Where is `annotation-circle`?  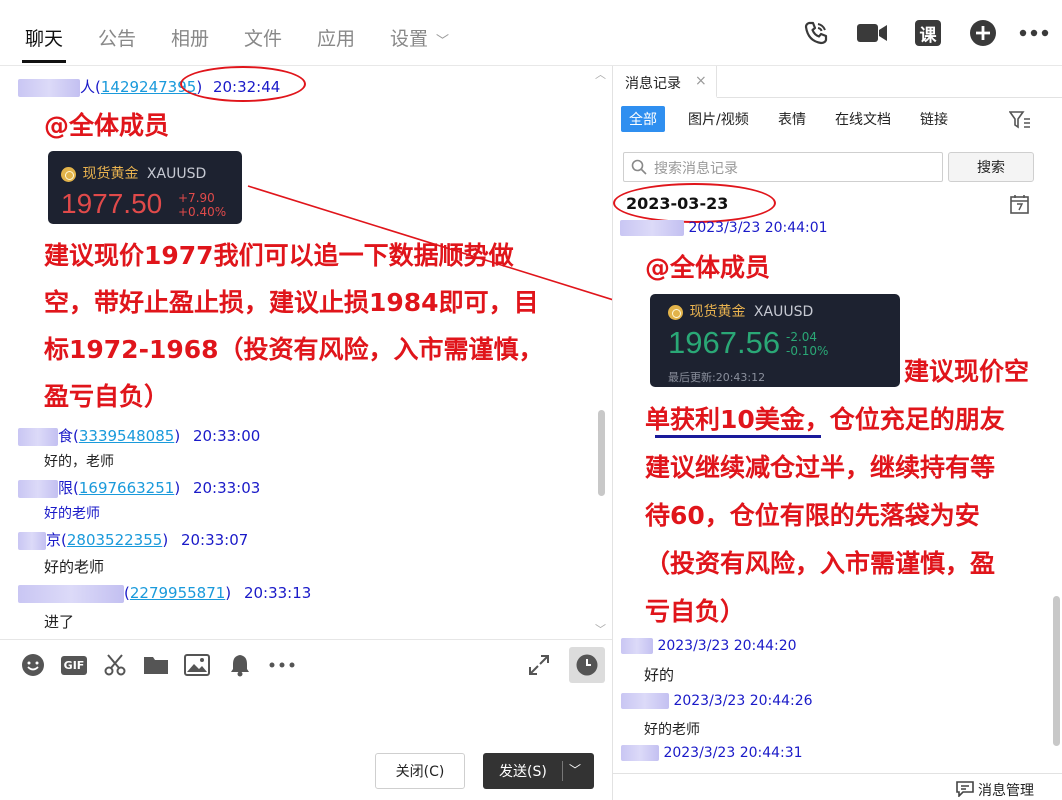
annotation-circle is located at coordinates (243, 84).